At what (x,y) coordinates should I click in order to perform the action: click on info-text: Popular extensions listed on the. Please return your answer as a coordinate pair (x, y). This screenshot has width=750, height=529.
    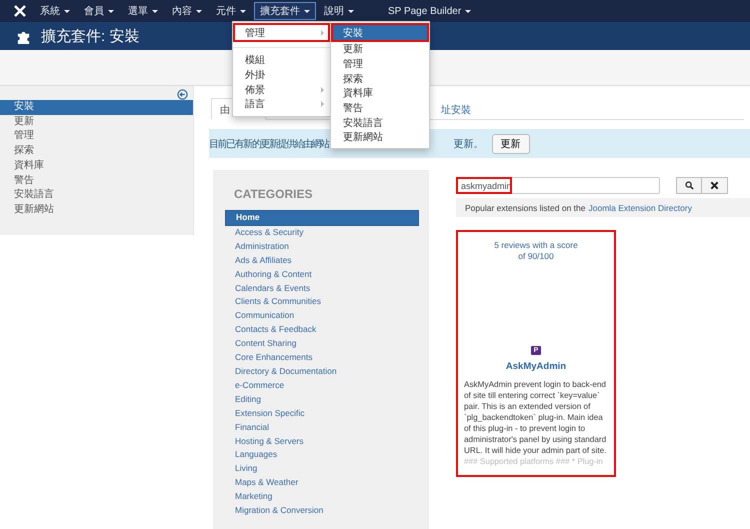
    Looking at the image, I should click on (525, 207).